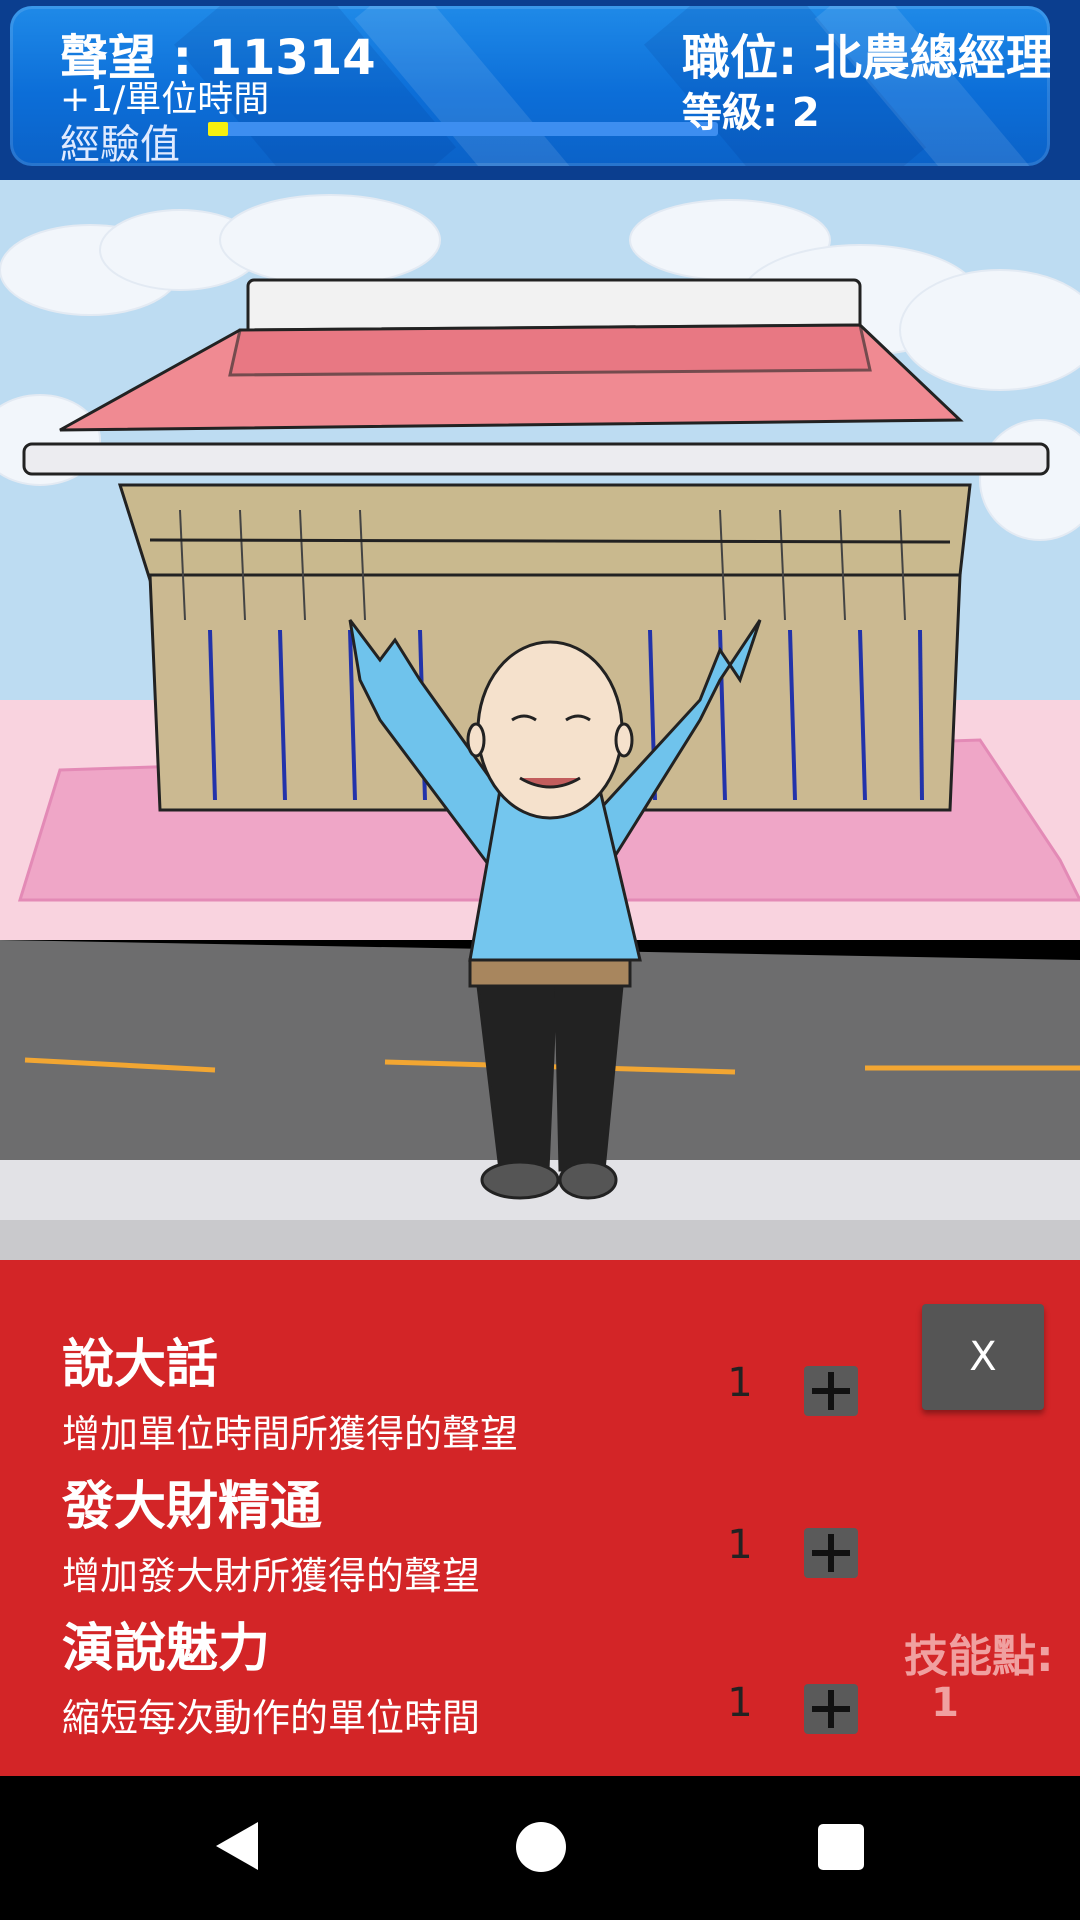 The width and height of the screenshot is (1080, 1920). What do you see at coordinates (120, 144) in the screenshot?
I see `exp-label: 經驗值` at bounding box center [120, 144].